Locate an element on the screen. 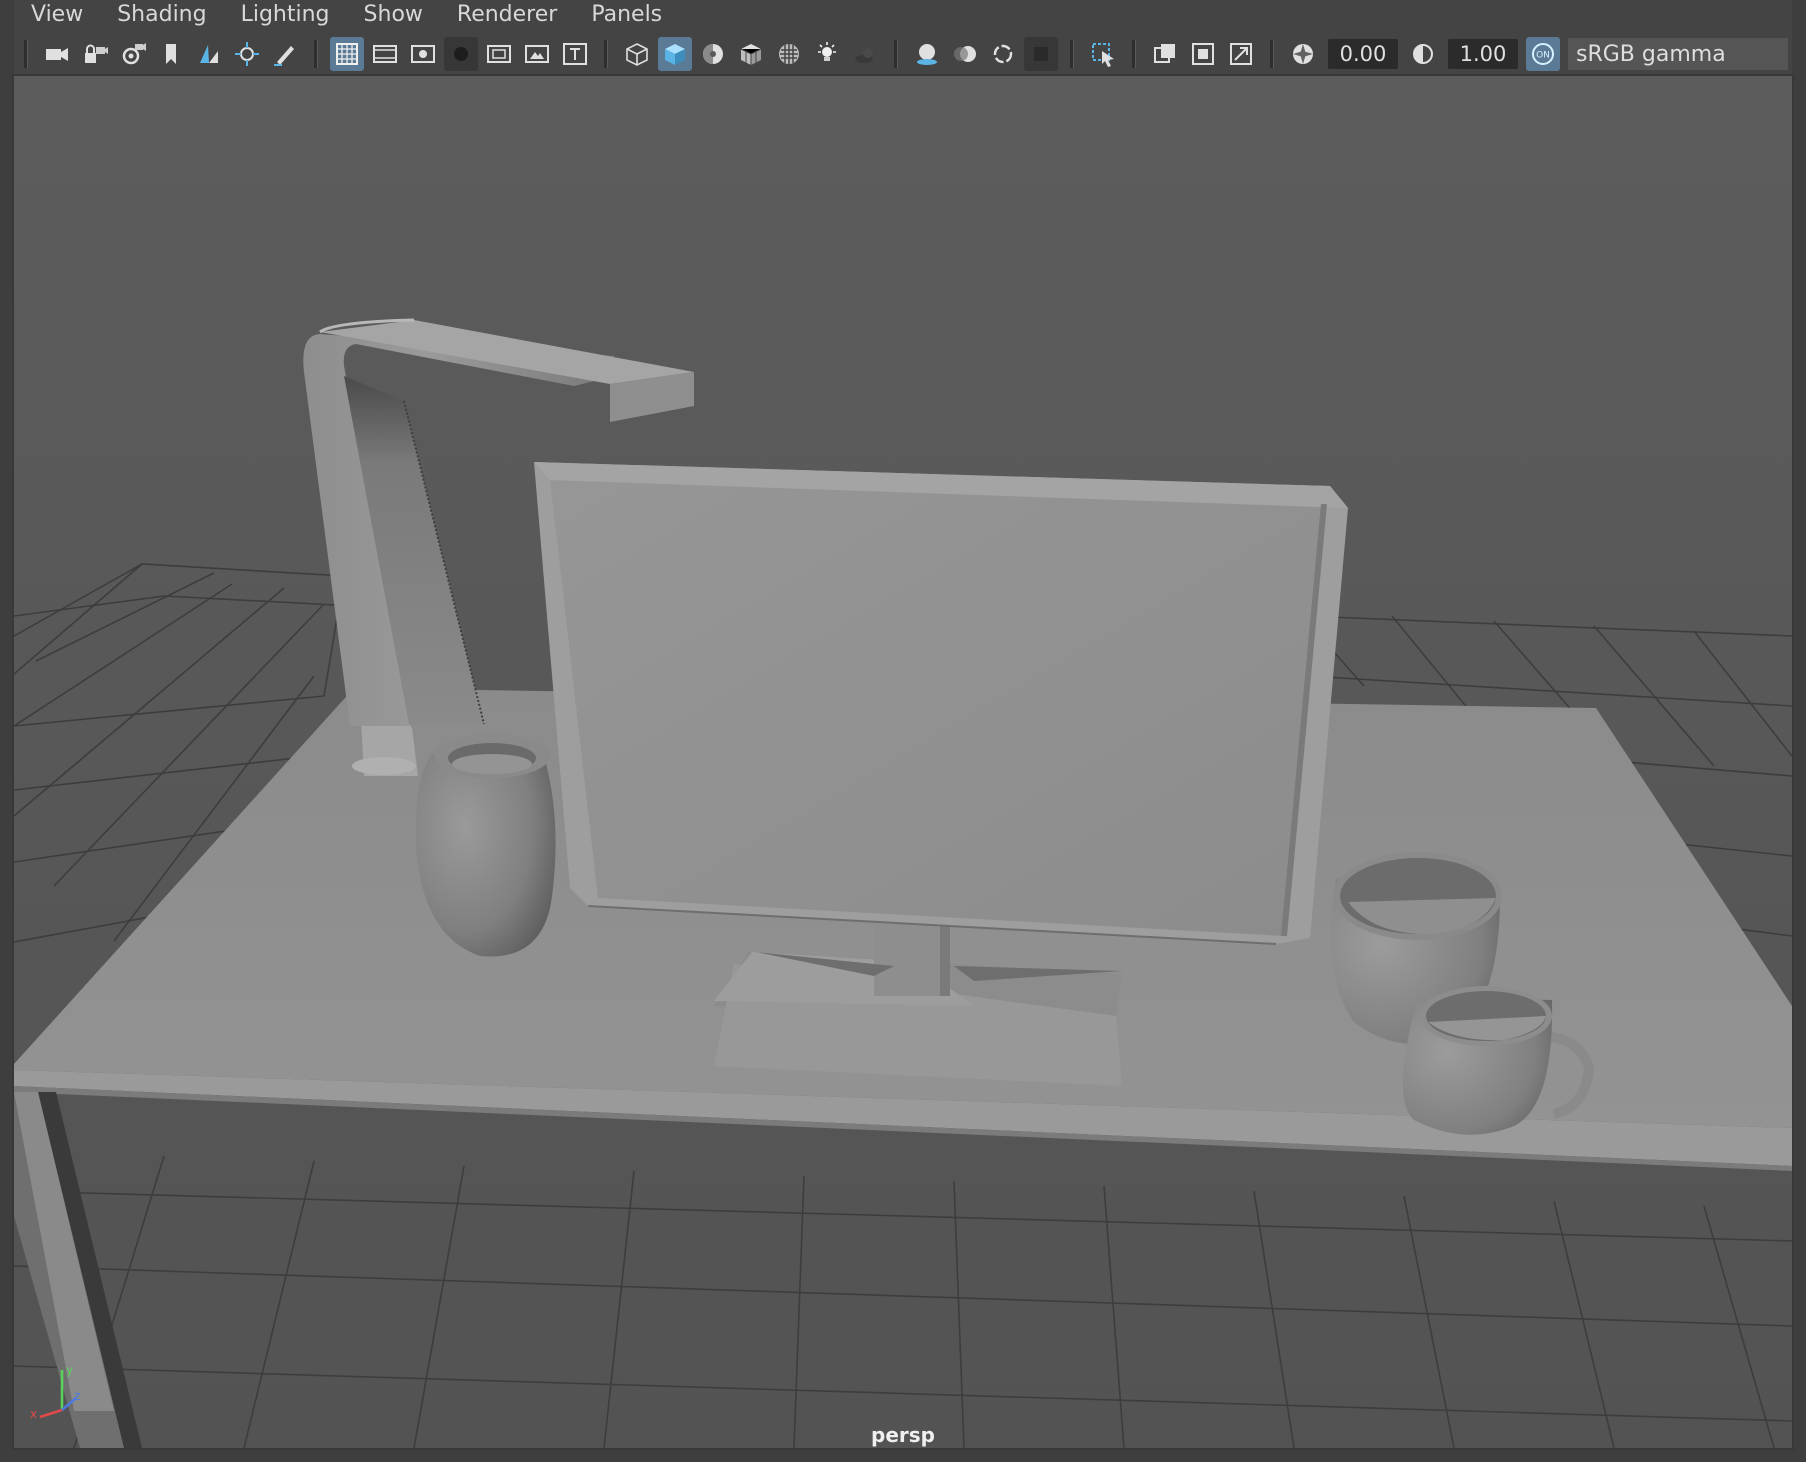 Image resolution: width=1806 pixels, height=1462 pixels. camera-lock-icon is located at coordinates (95, 54).